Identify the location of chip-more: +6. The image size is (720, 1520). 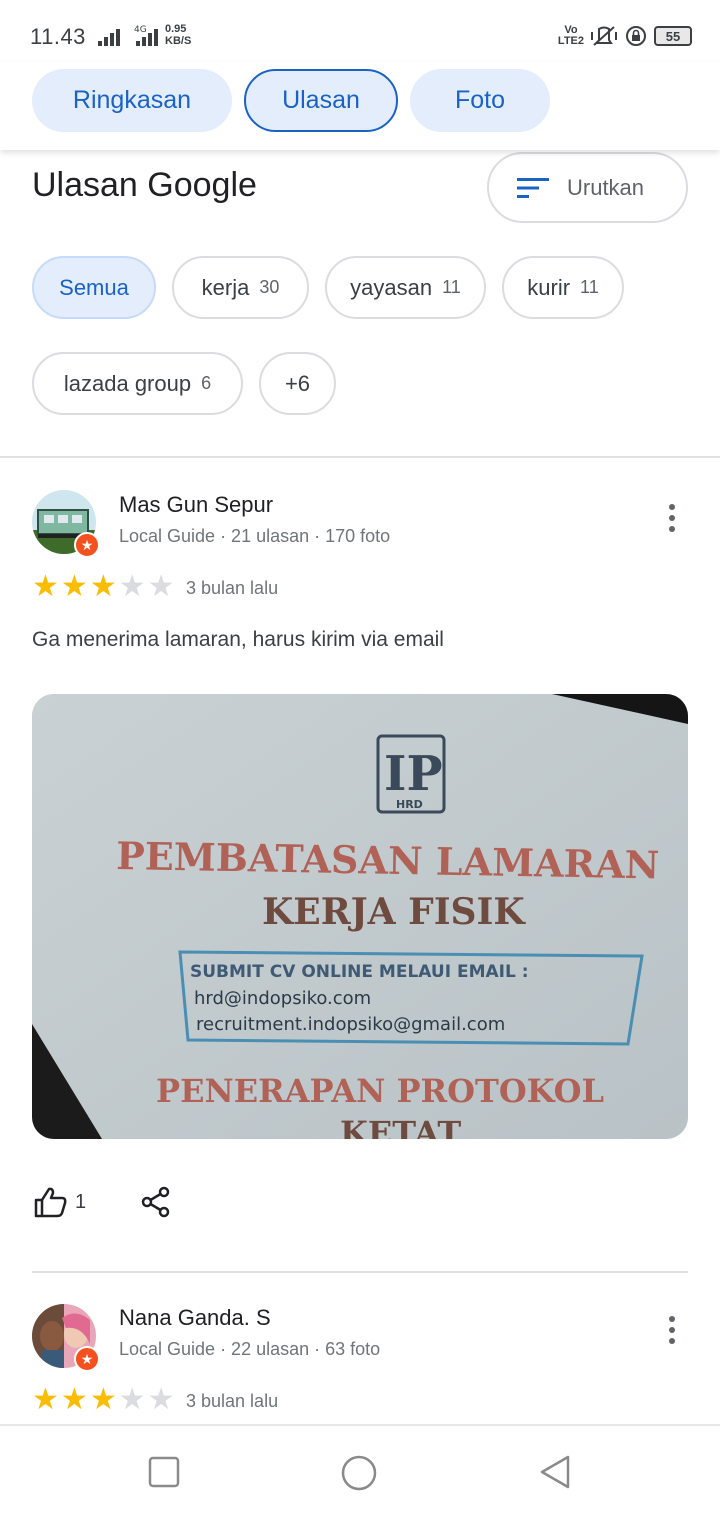
(297, 383).